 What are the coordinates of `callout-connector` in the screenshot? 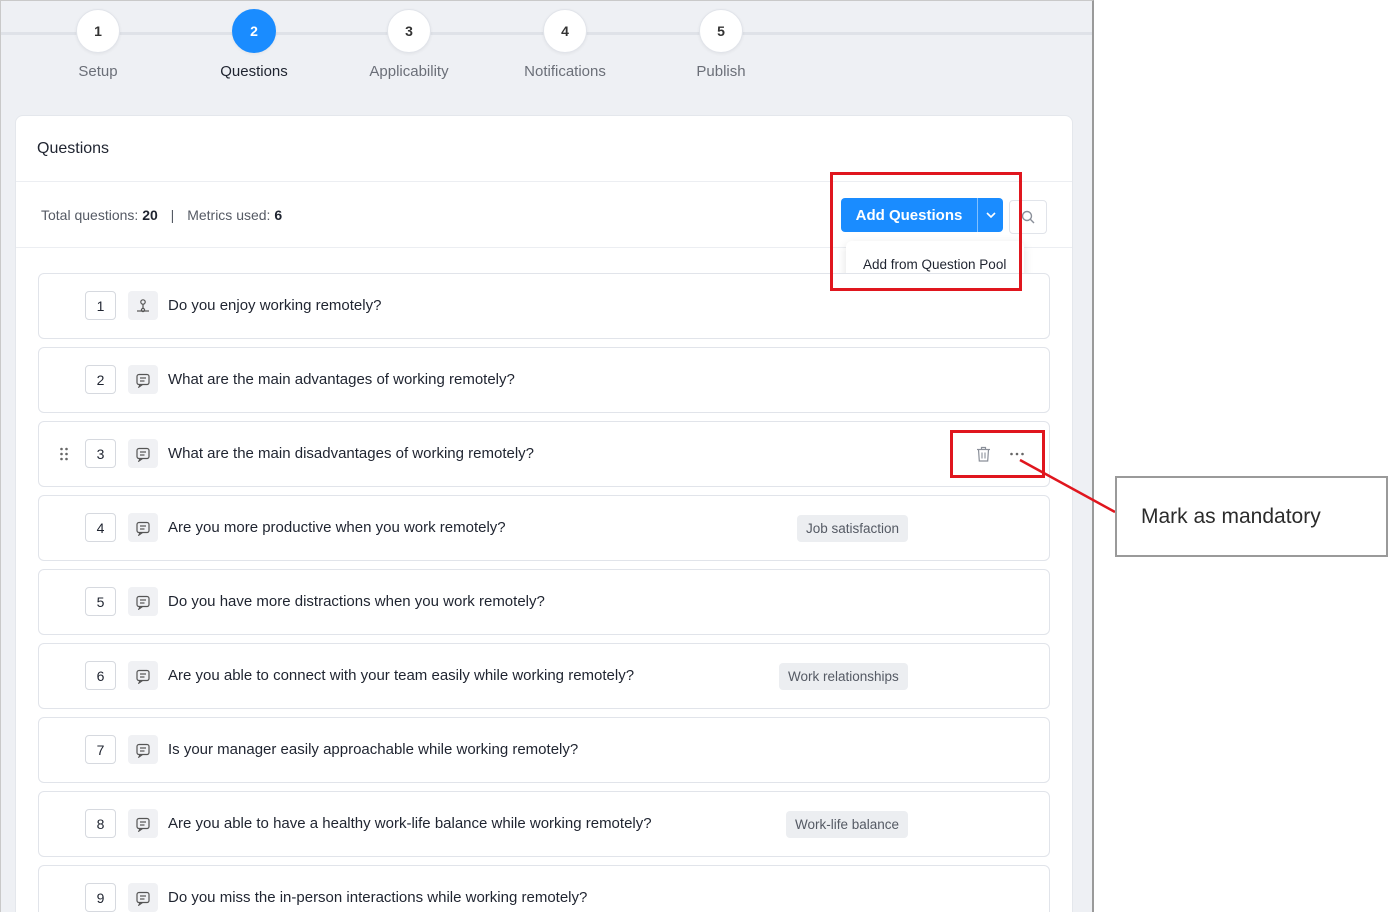 It's located at (1067, 486).